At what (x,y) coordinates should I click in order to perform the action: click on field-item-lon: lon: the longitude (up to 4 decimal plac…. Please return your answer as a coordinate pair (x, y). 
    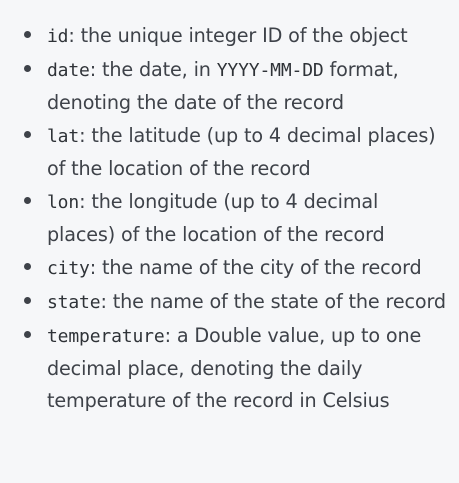
    Looking at the image, I should click on (236, 218).